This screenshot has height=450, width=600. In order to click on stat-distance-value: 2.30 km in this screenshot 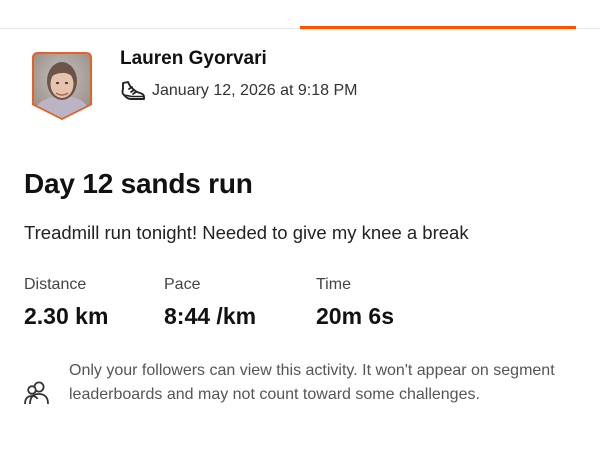, I will do `click(66, 316)`.